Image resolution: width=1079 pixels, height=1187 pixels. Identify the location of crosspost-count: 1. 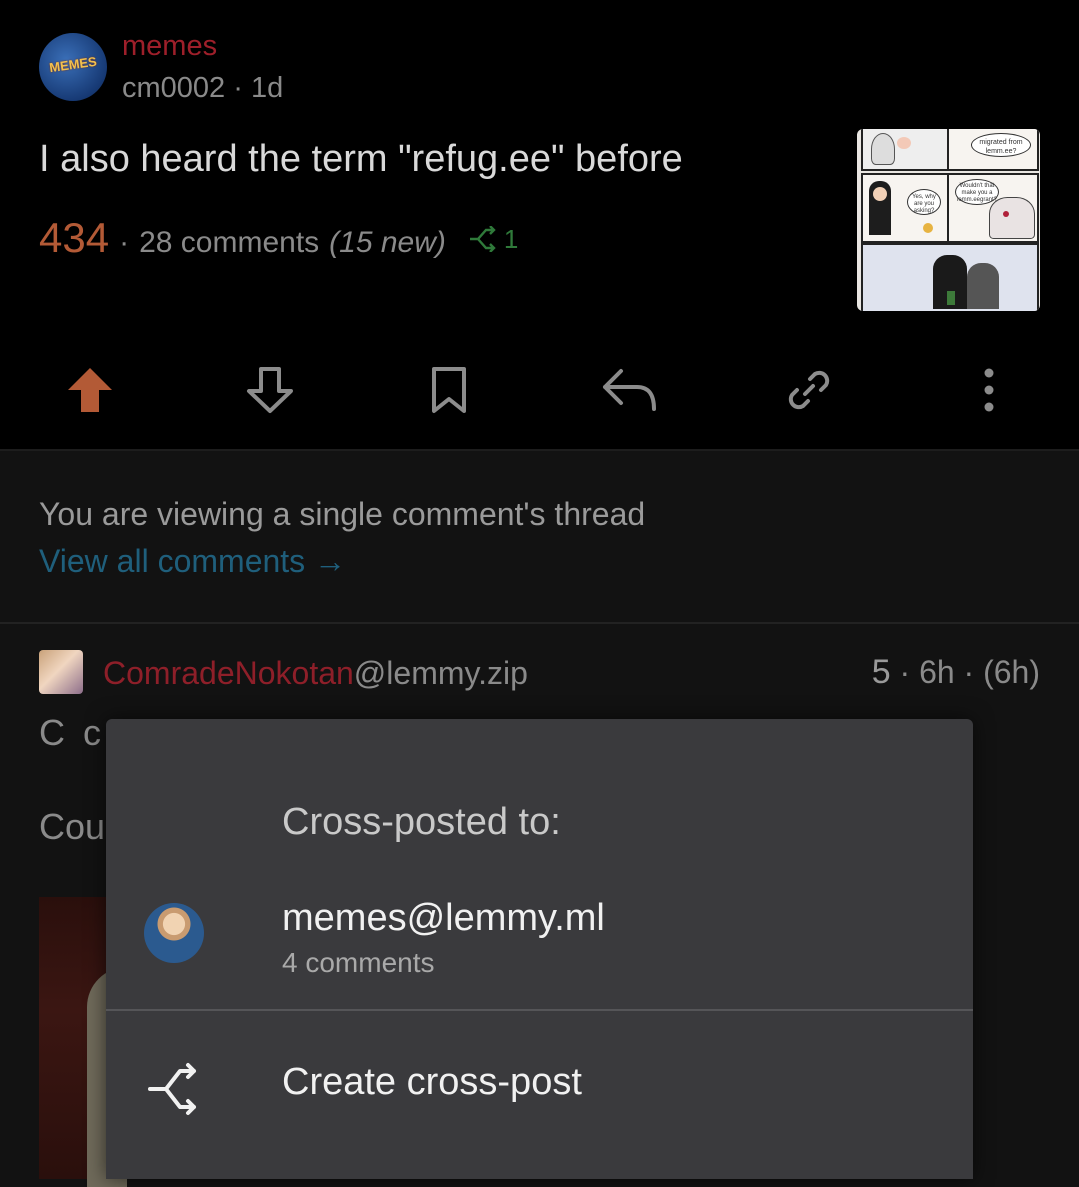
(493, 239).